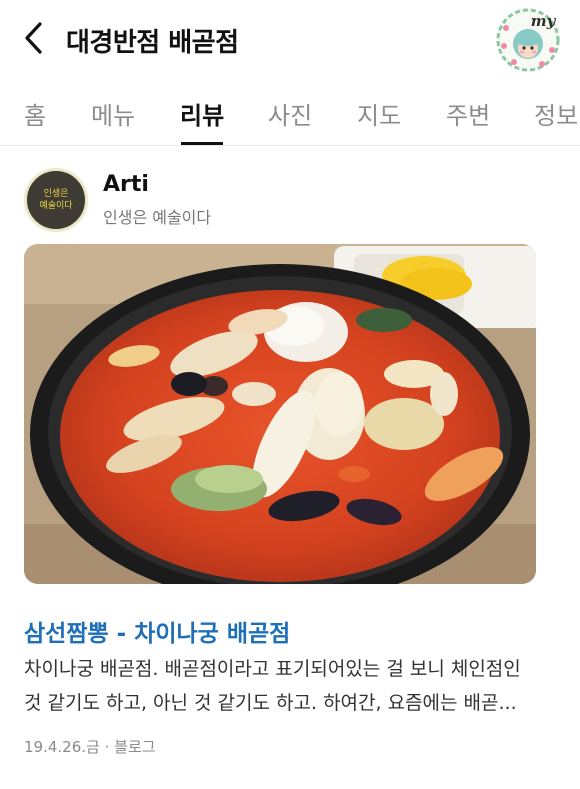  Describe the element at coordinates (290, 40) in the screenshot. I see `top-header: 대경반점 배곧점 my` at that location.